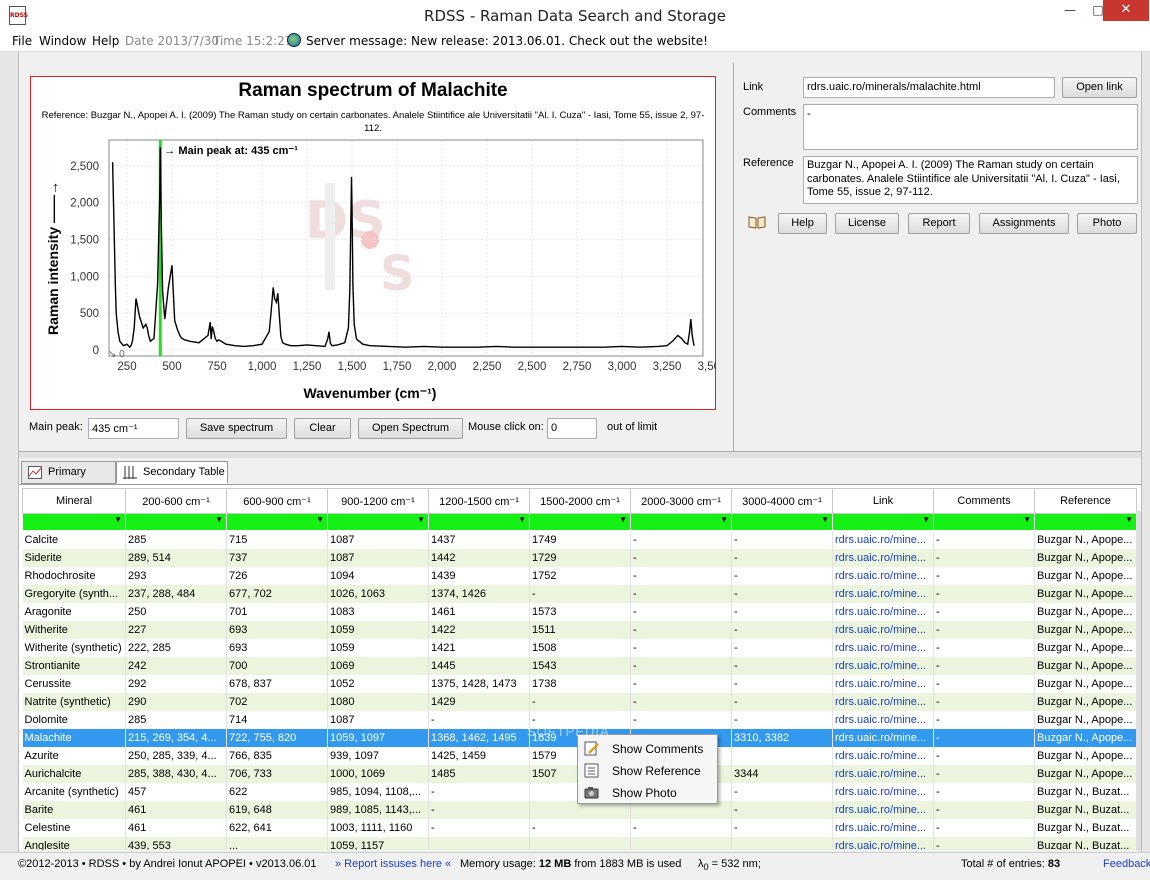 This screenshot has width=1150, height=880. What do you see at coordinates (378, 501) in the screenshot?
I see `column-header: 900-1200 cm⁻¹` at bounding box center [378, 501].